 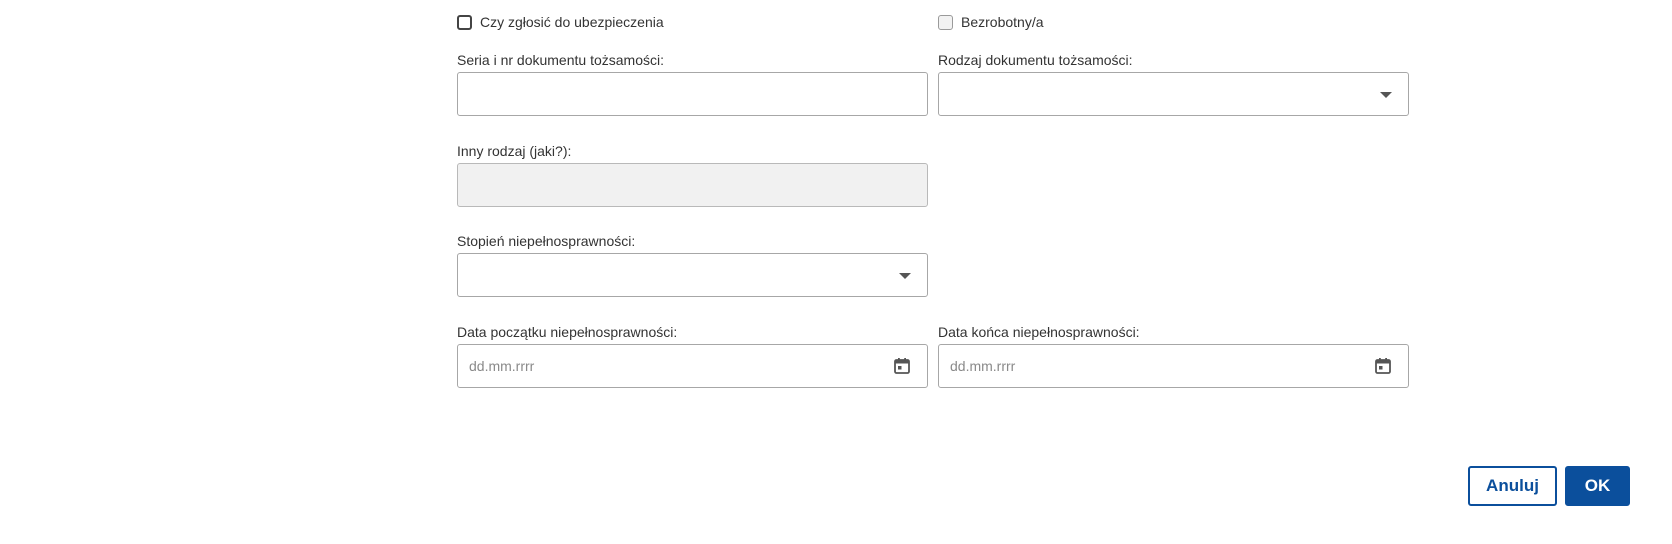 I want to click on disability-start-label: Data początku niepełnosprawności:, so click(x=567, y=332).